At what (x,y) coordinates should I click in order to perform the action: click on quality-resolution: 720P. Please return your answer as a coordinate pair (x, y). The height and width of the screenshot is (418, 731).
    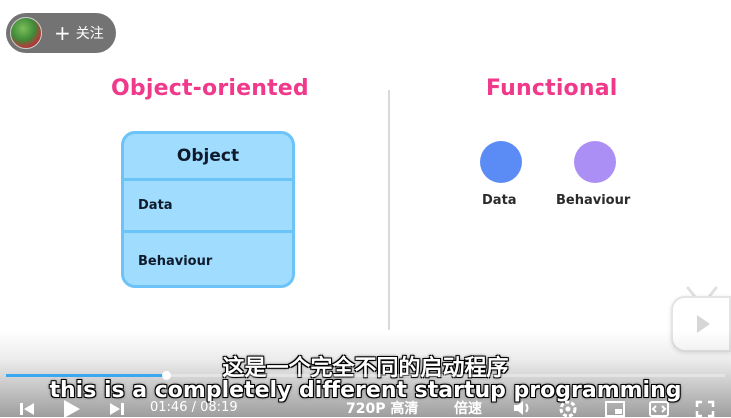
    Looking at the image, I should click on (366, 409).